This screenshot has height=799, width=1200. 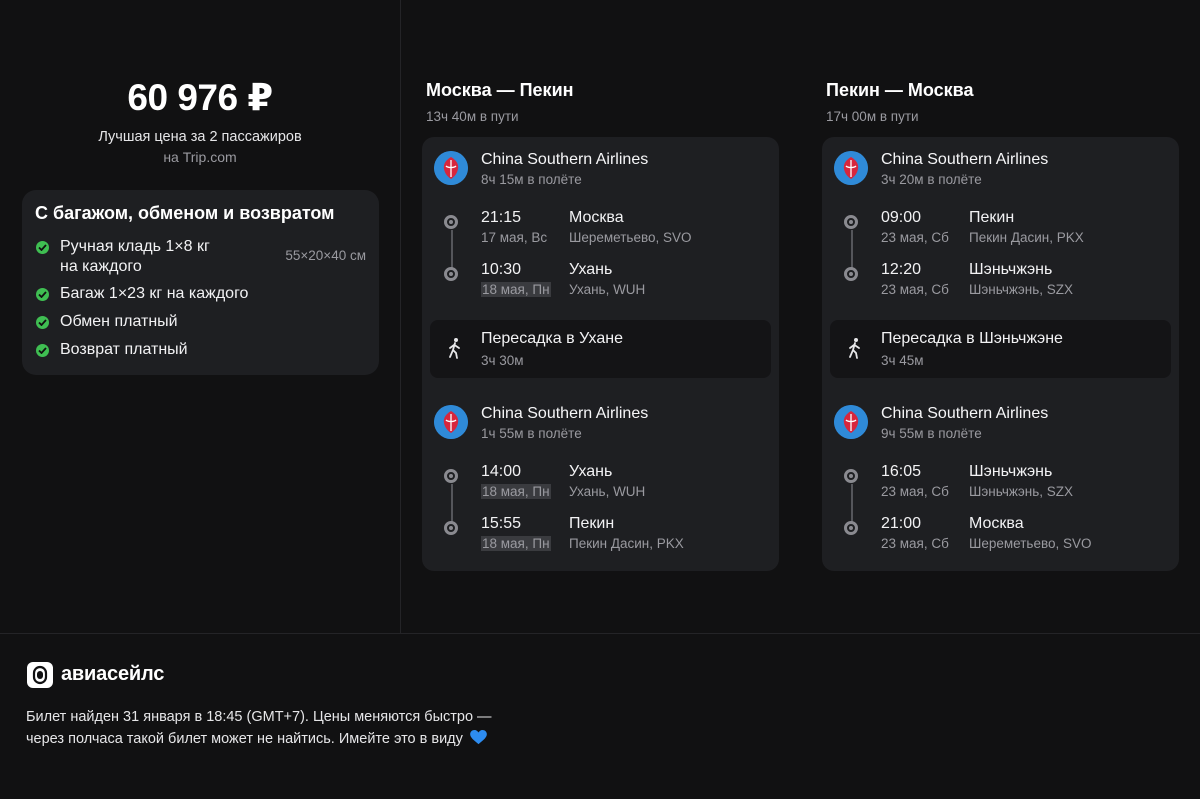 I want to click on feature-label: Ручная кладь 1×8 кг, so click(x=135, y=246).